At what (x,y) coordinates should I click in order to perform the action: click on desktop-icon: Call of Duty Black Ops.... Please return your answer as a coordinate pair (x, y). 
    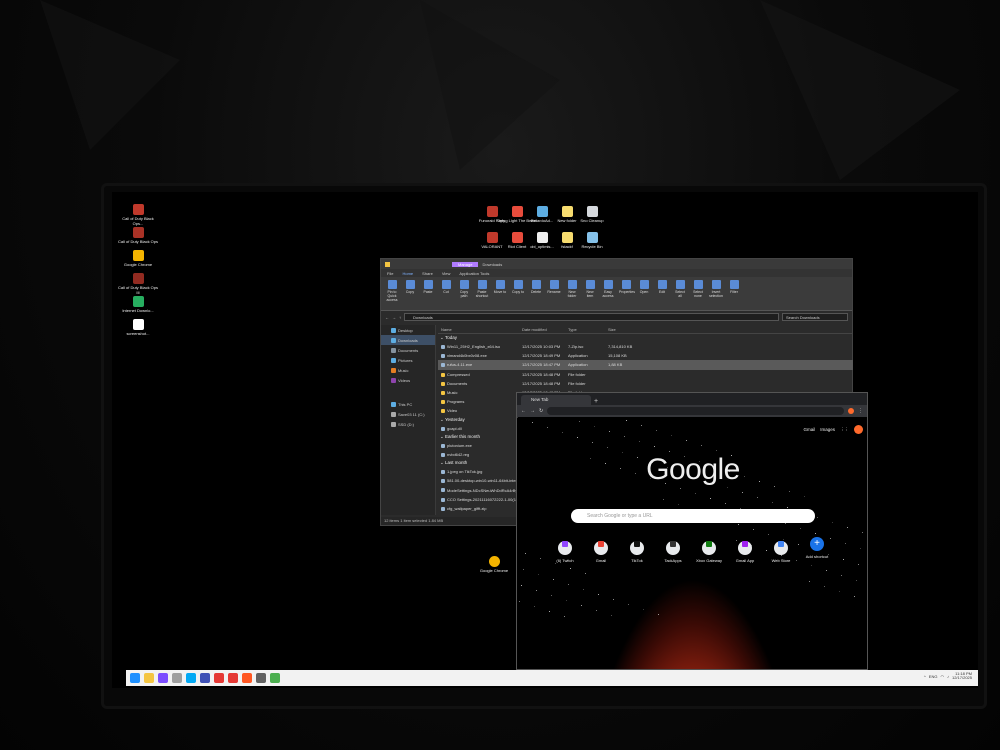
    Looking at the image, I should click on (138, 215).